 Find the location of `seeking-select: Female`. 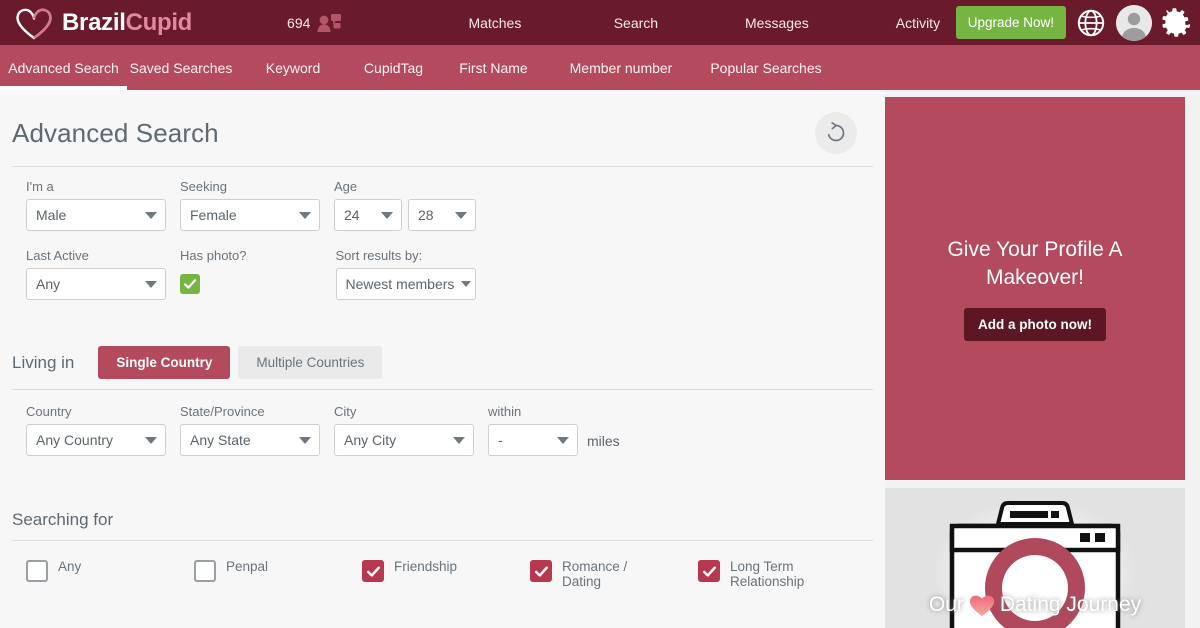

seeking-select: Female is located at coordinates (250, 215).